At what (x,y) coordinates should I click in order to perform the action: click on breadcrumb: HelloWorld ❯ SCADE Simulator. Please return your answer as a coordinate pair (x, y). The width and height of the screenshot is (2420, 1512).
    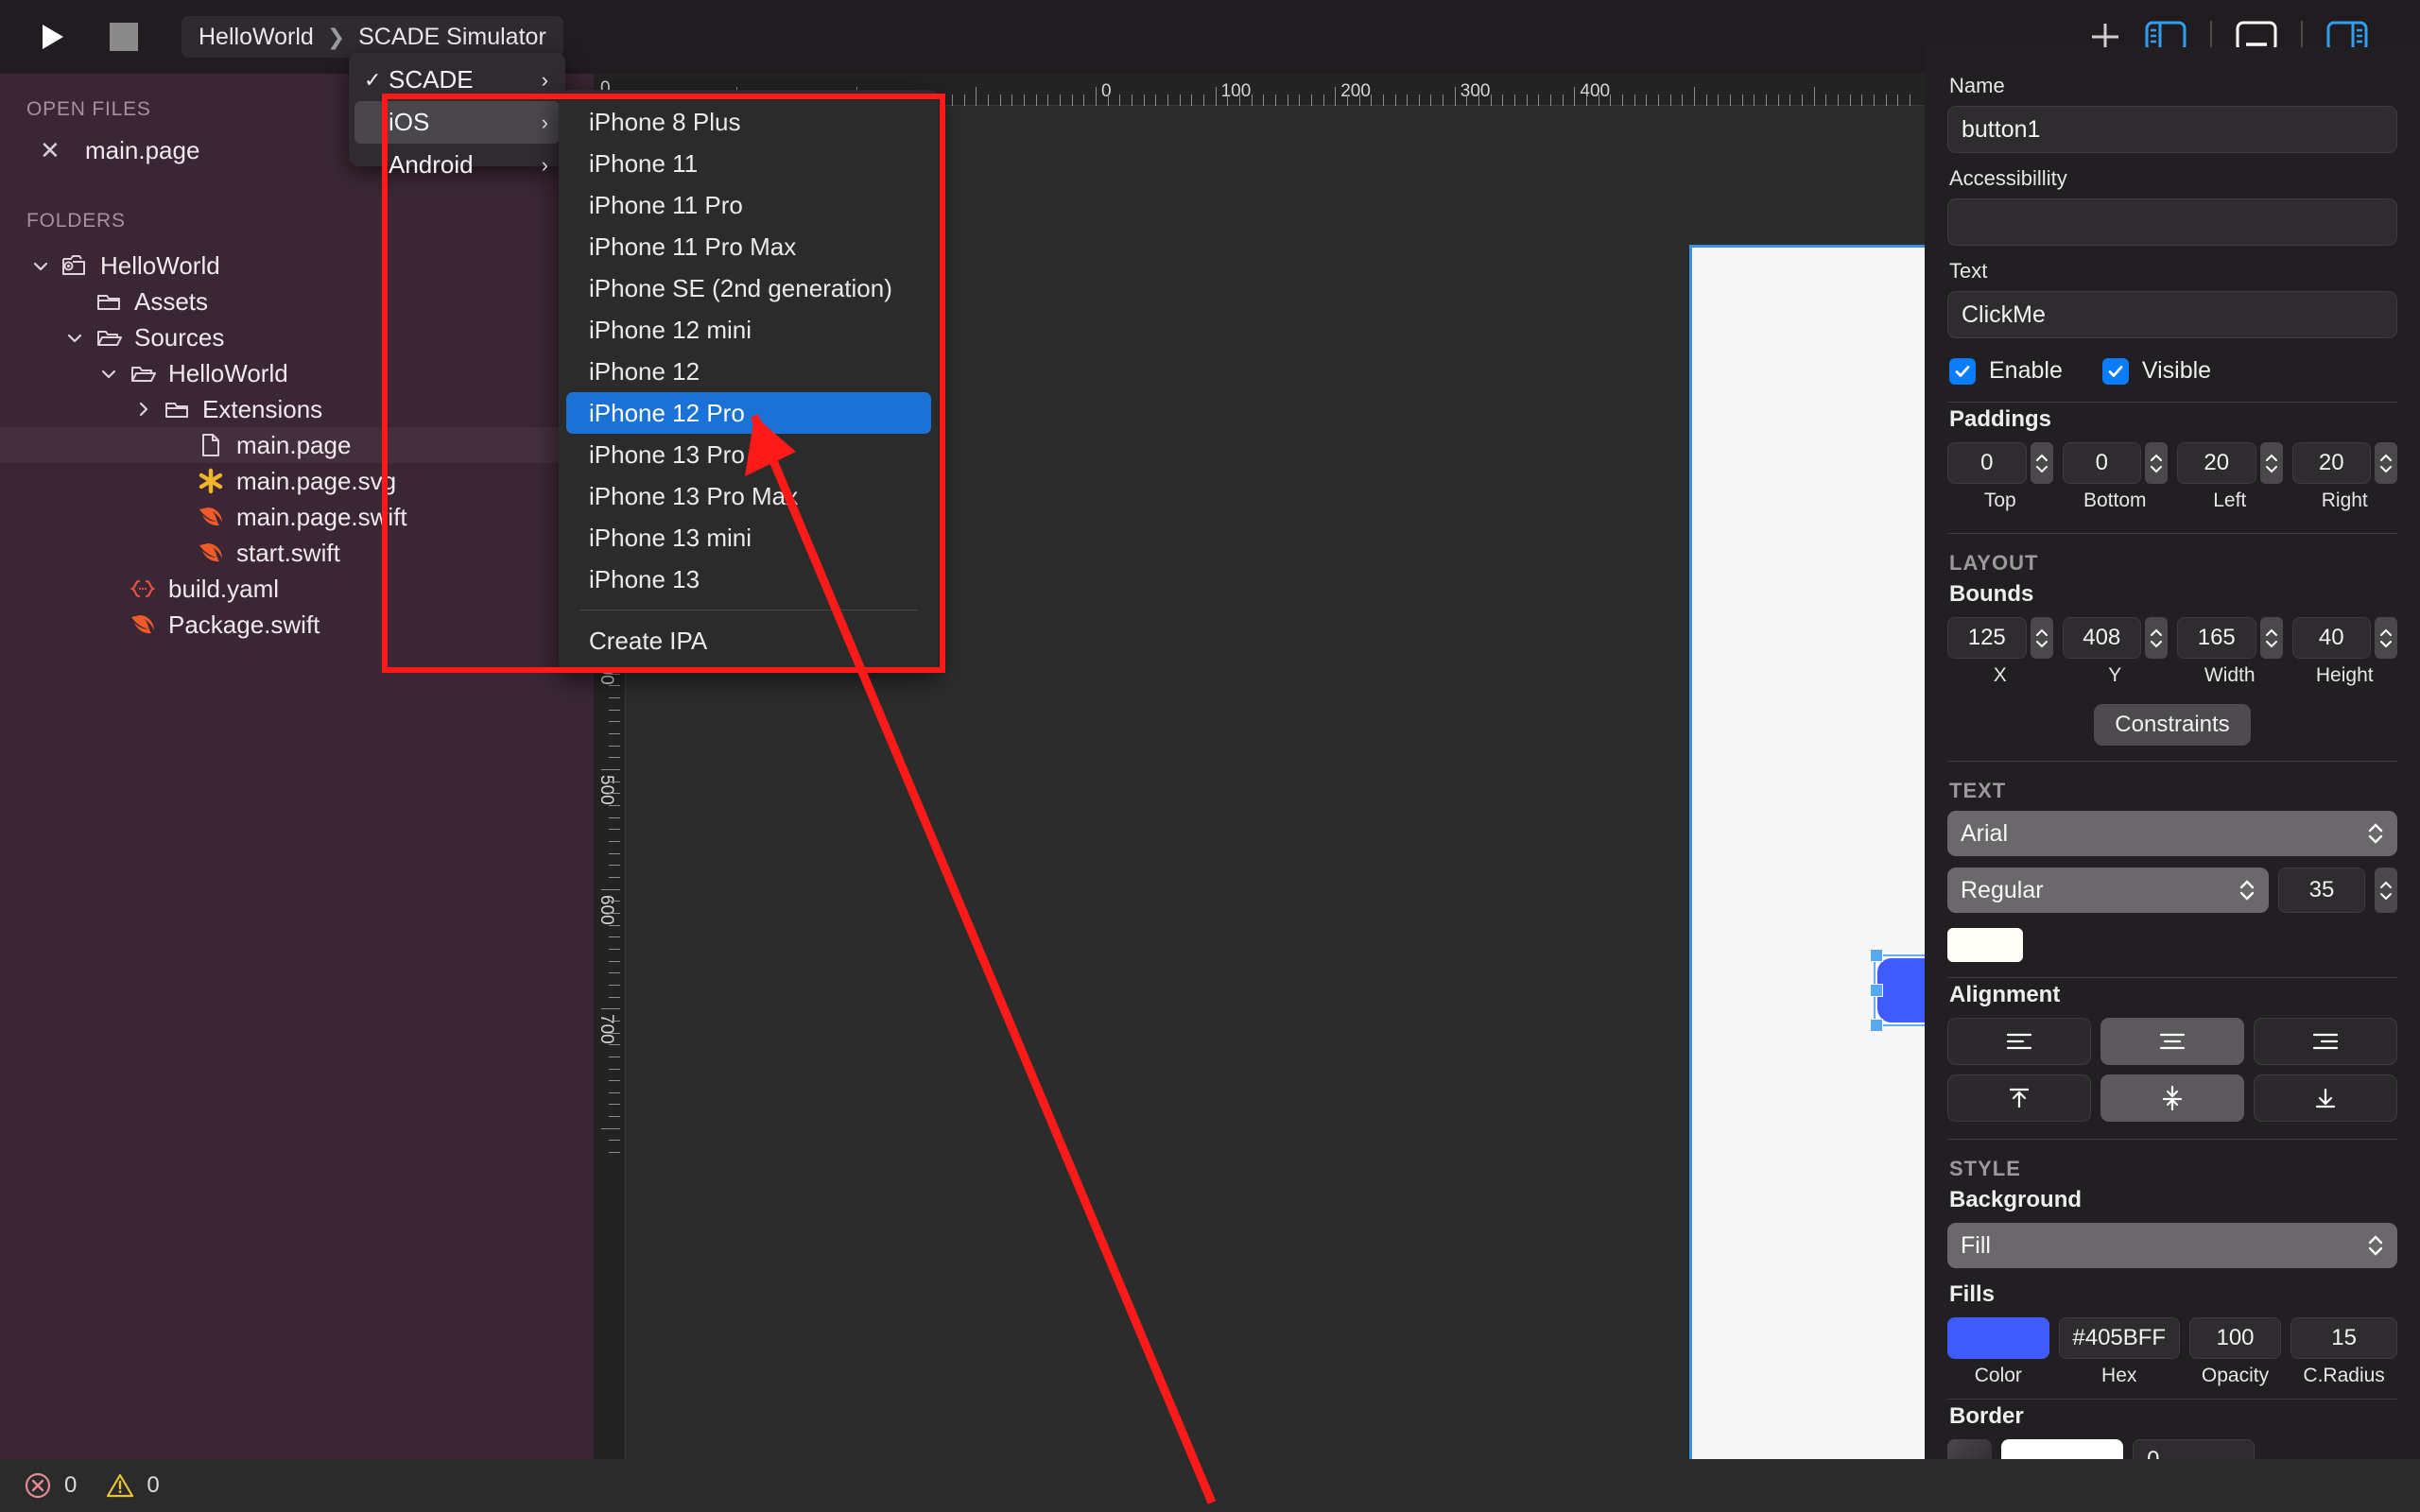
    Looking at the image, I should click on (373, 37).